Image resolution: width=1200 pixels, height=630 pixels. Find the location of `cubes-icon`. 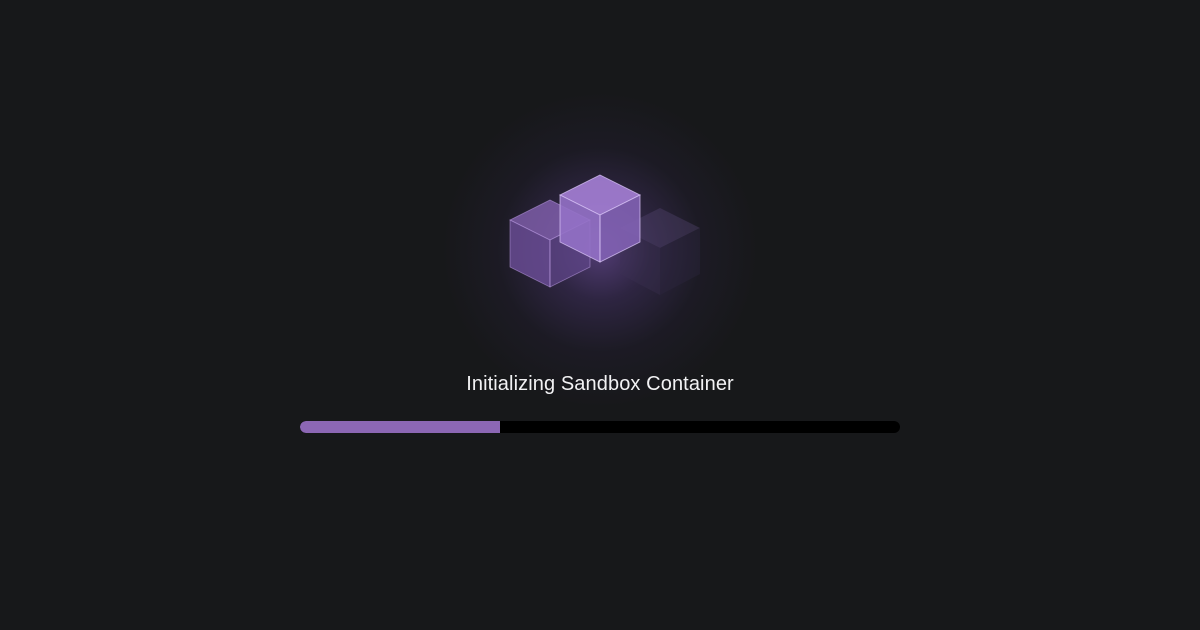

cubes-icon is located at coordinates (604, 234).